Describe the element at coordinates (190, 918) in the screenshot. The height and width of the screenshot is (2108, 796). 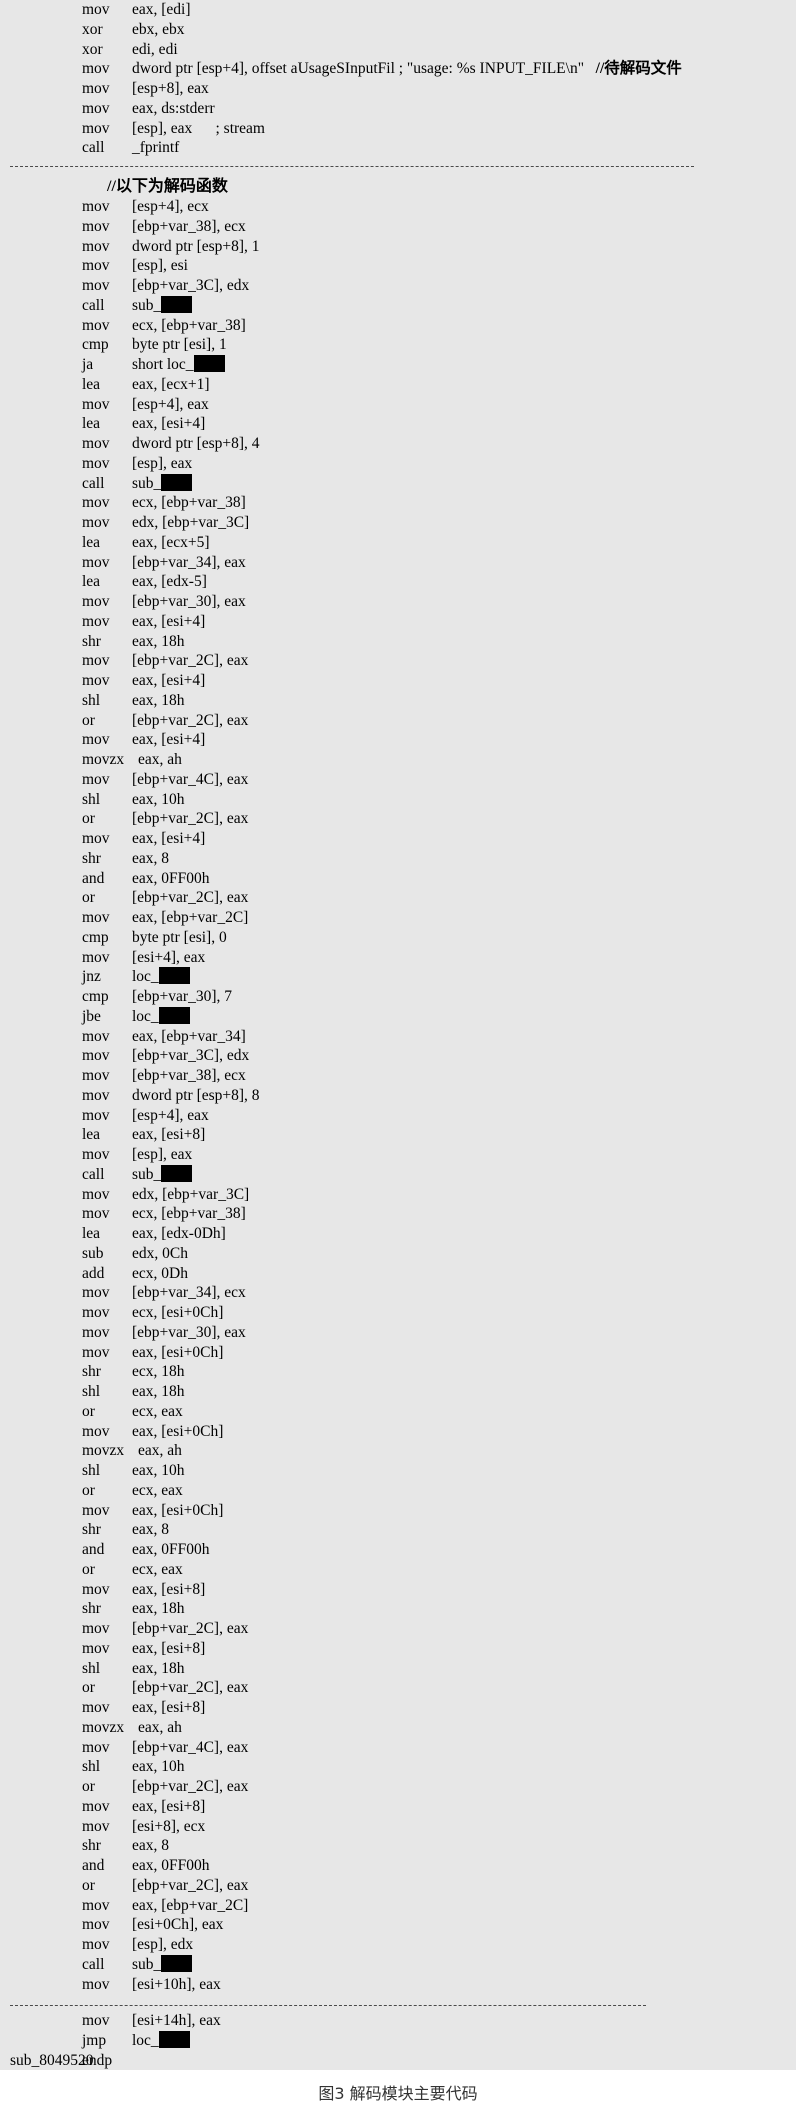
I see `code-operands: eax, [ebp+var_2C]` at that location.